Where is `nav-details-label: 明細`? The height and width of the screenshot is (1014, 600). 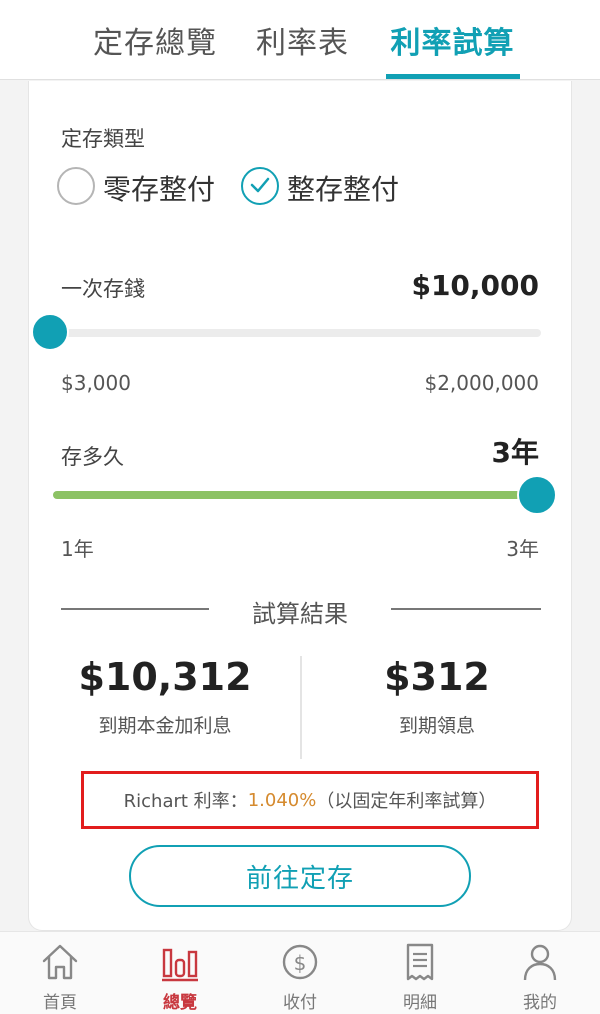
nav-details-label: 明細 is located at coordinates (420, 1003).